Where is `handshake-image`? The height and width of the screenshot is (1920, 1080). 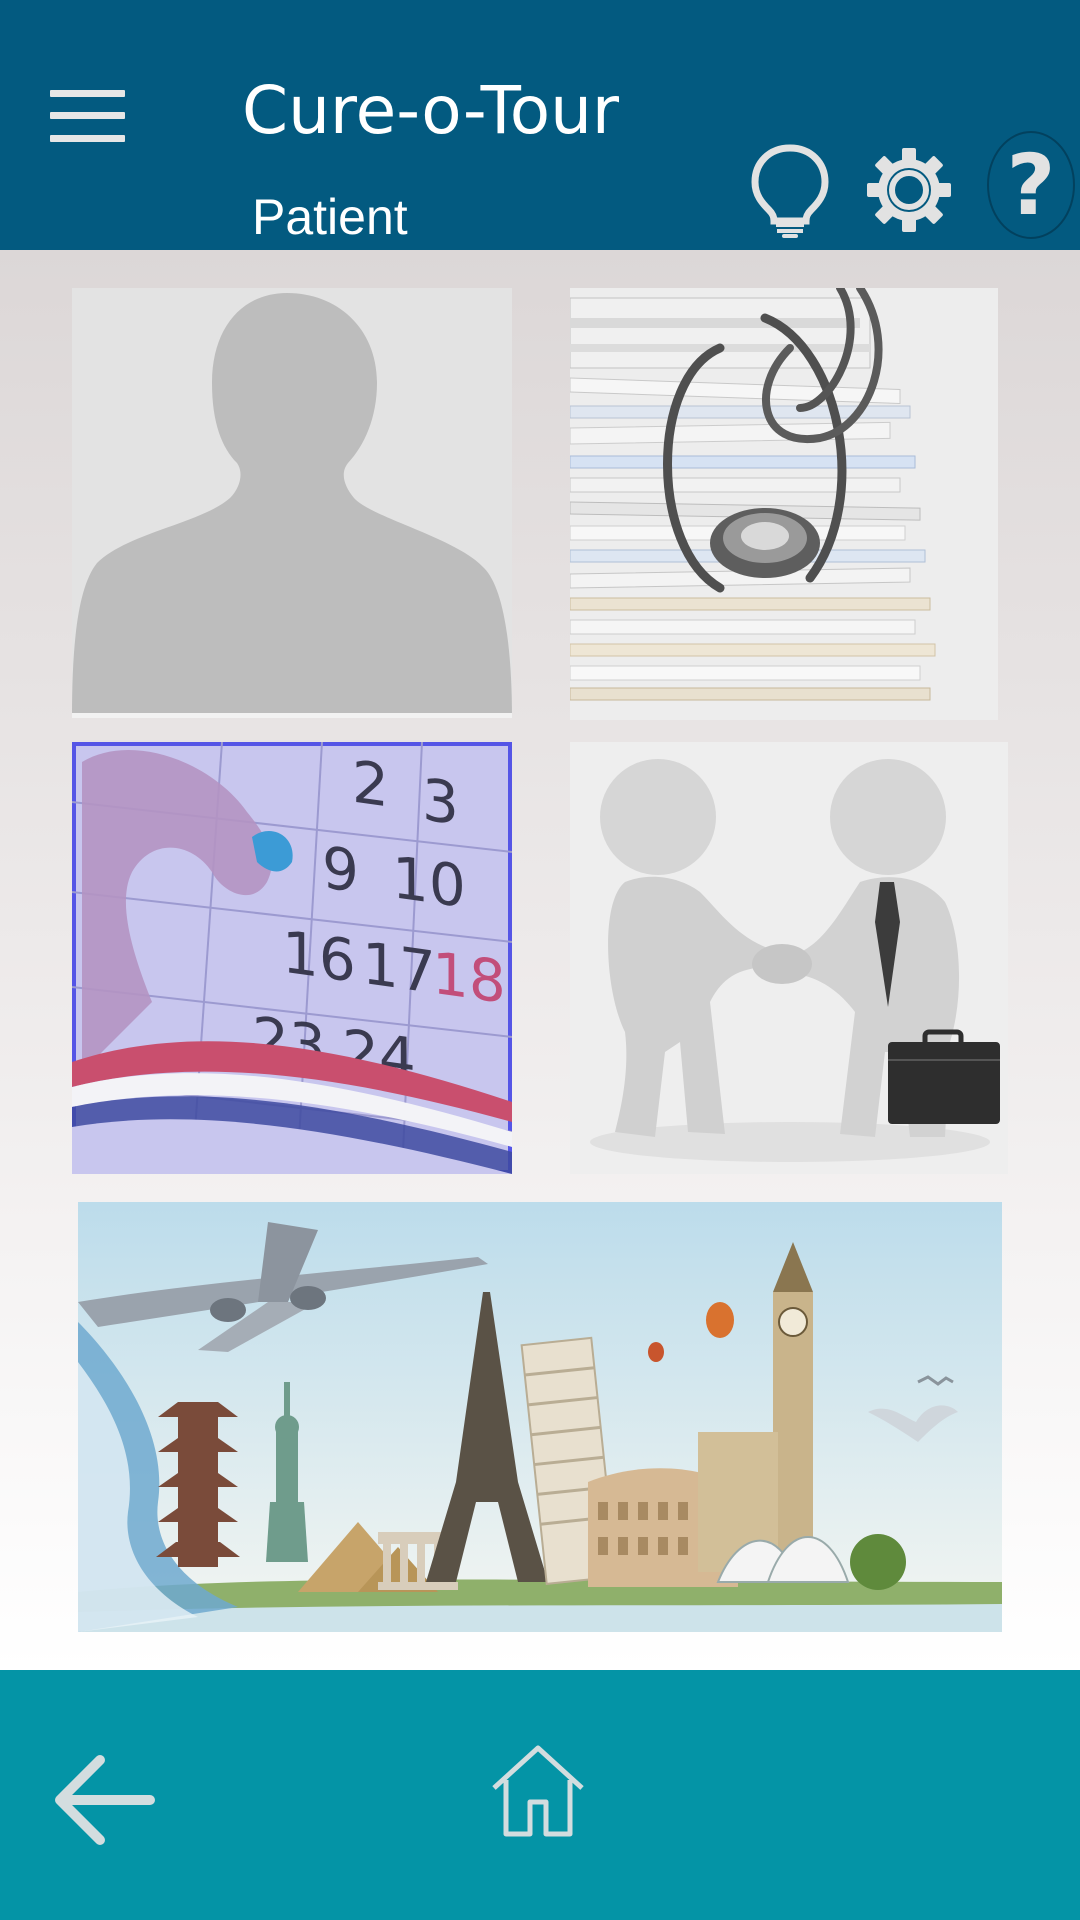
handshake-image is located at coordinates (789, 958).